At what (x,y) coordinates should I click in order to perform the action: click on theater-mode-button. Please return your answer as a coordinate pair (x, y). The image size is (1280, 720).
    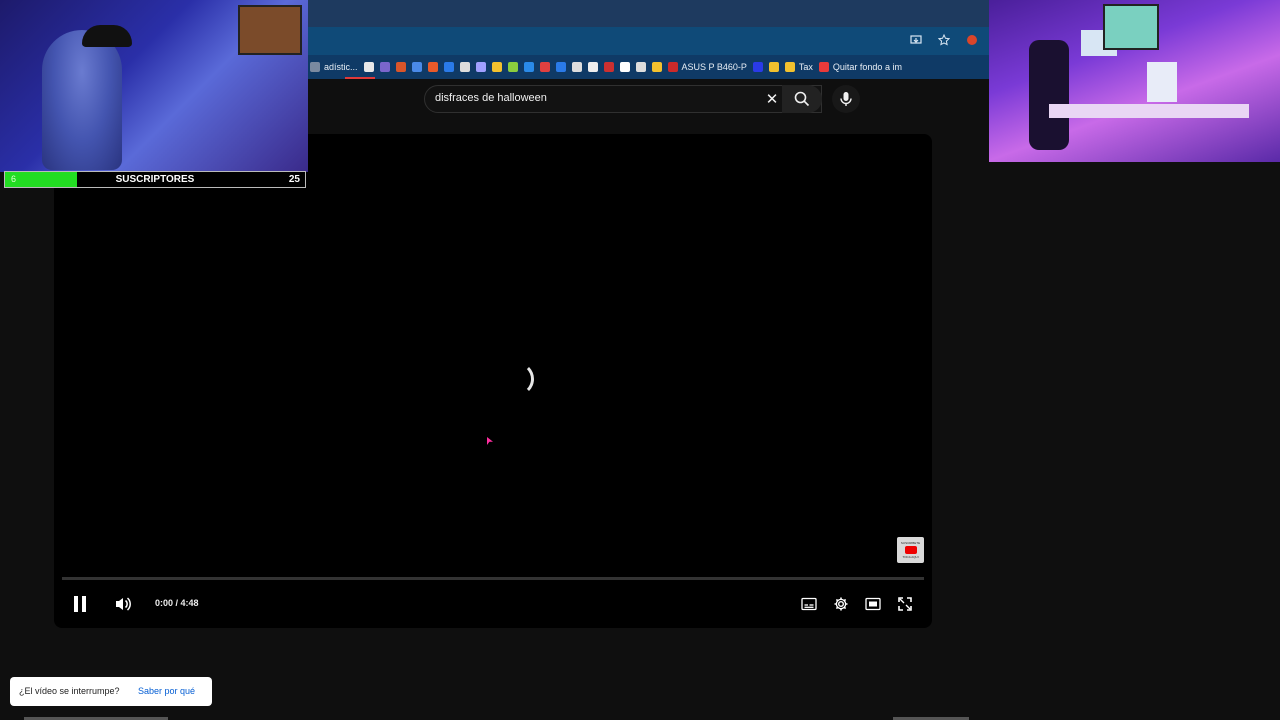
    Looking at the image, I should click on (873, 604).